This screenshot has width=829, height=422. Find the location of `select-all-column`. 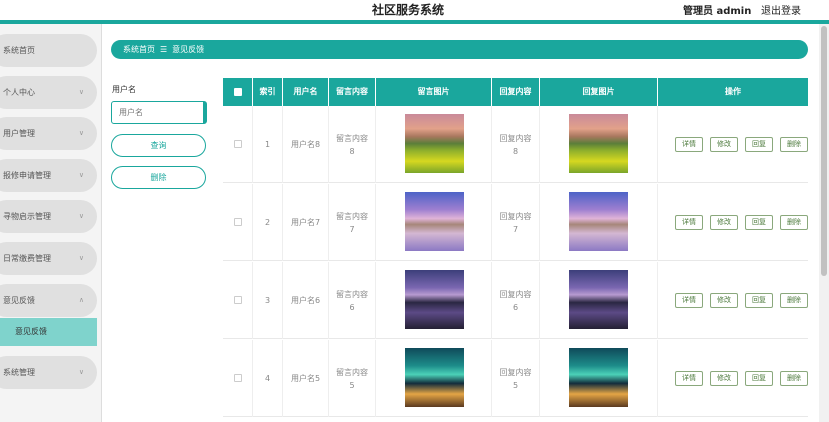

select-all-column is located at coordinates (238, 92).